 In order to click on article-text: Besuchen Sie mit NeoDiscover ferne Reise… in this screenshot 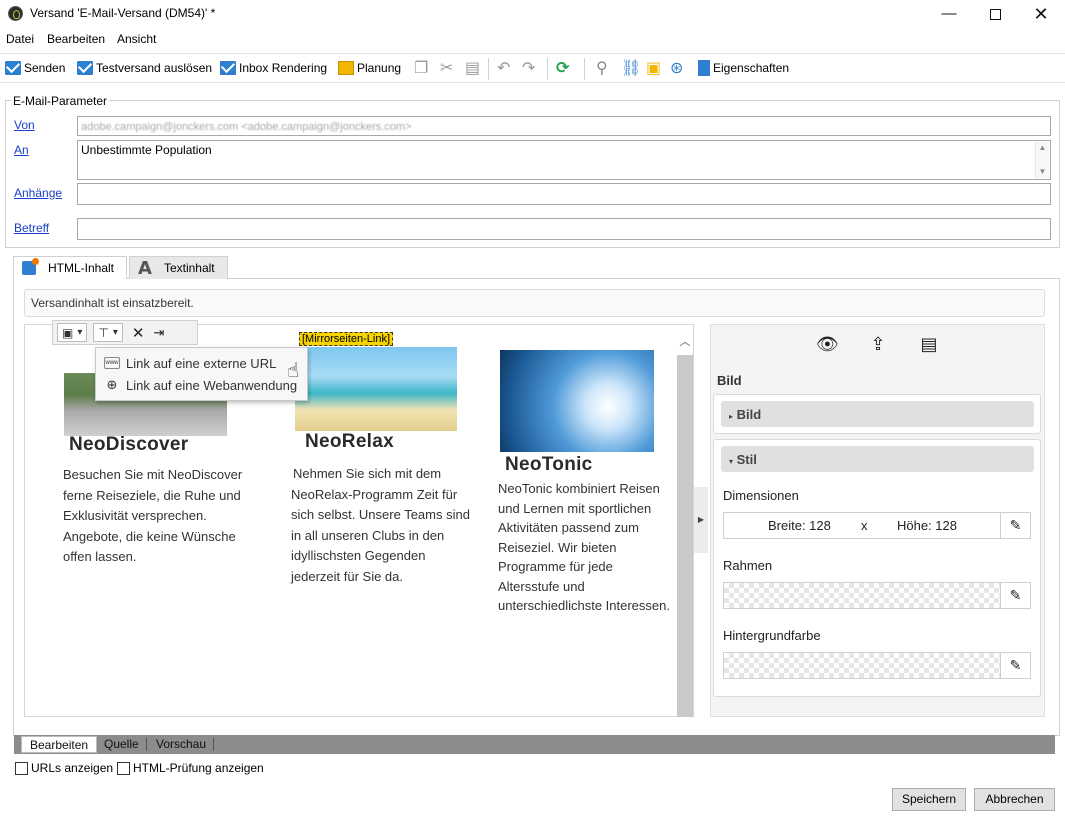, I will do `click(168, 516)`.